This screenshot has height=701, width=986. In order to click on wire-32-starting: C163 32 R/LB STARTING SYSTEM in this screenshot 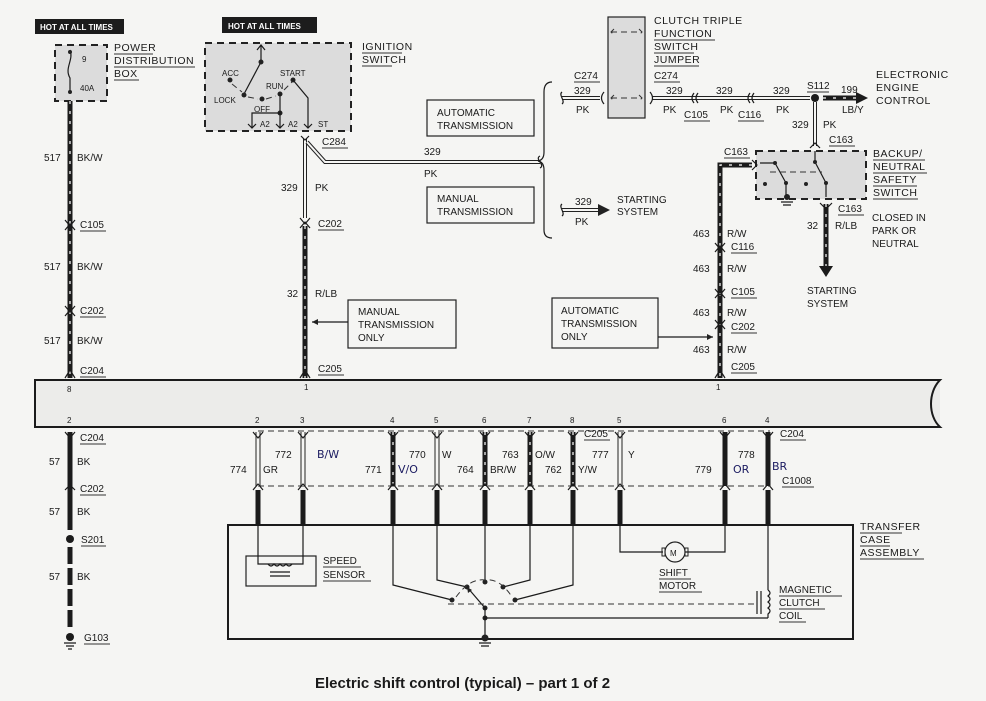, I will do `click(835, 256)`.